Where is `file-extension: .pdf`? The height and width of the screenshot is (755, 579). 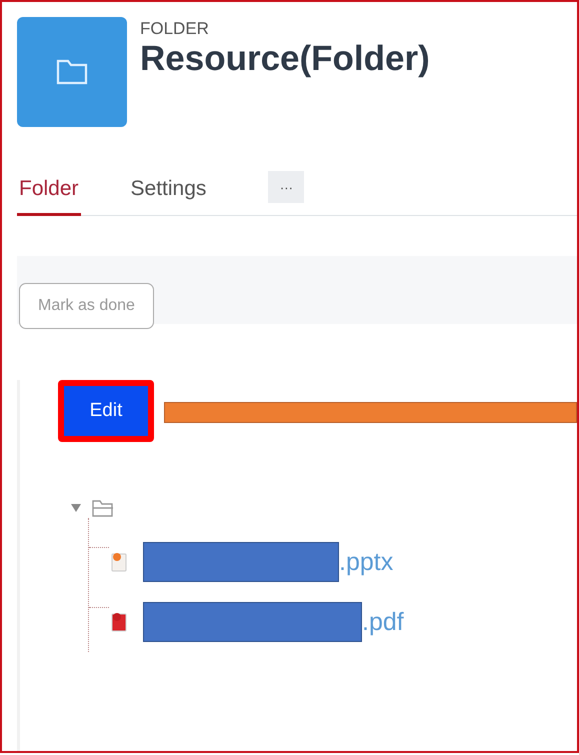 file-extension: .pdf is located at coordinates (383, 622).